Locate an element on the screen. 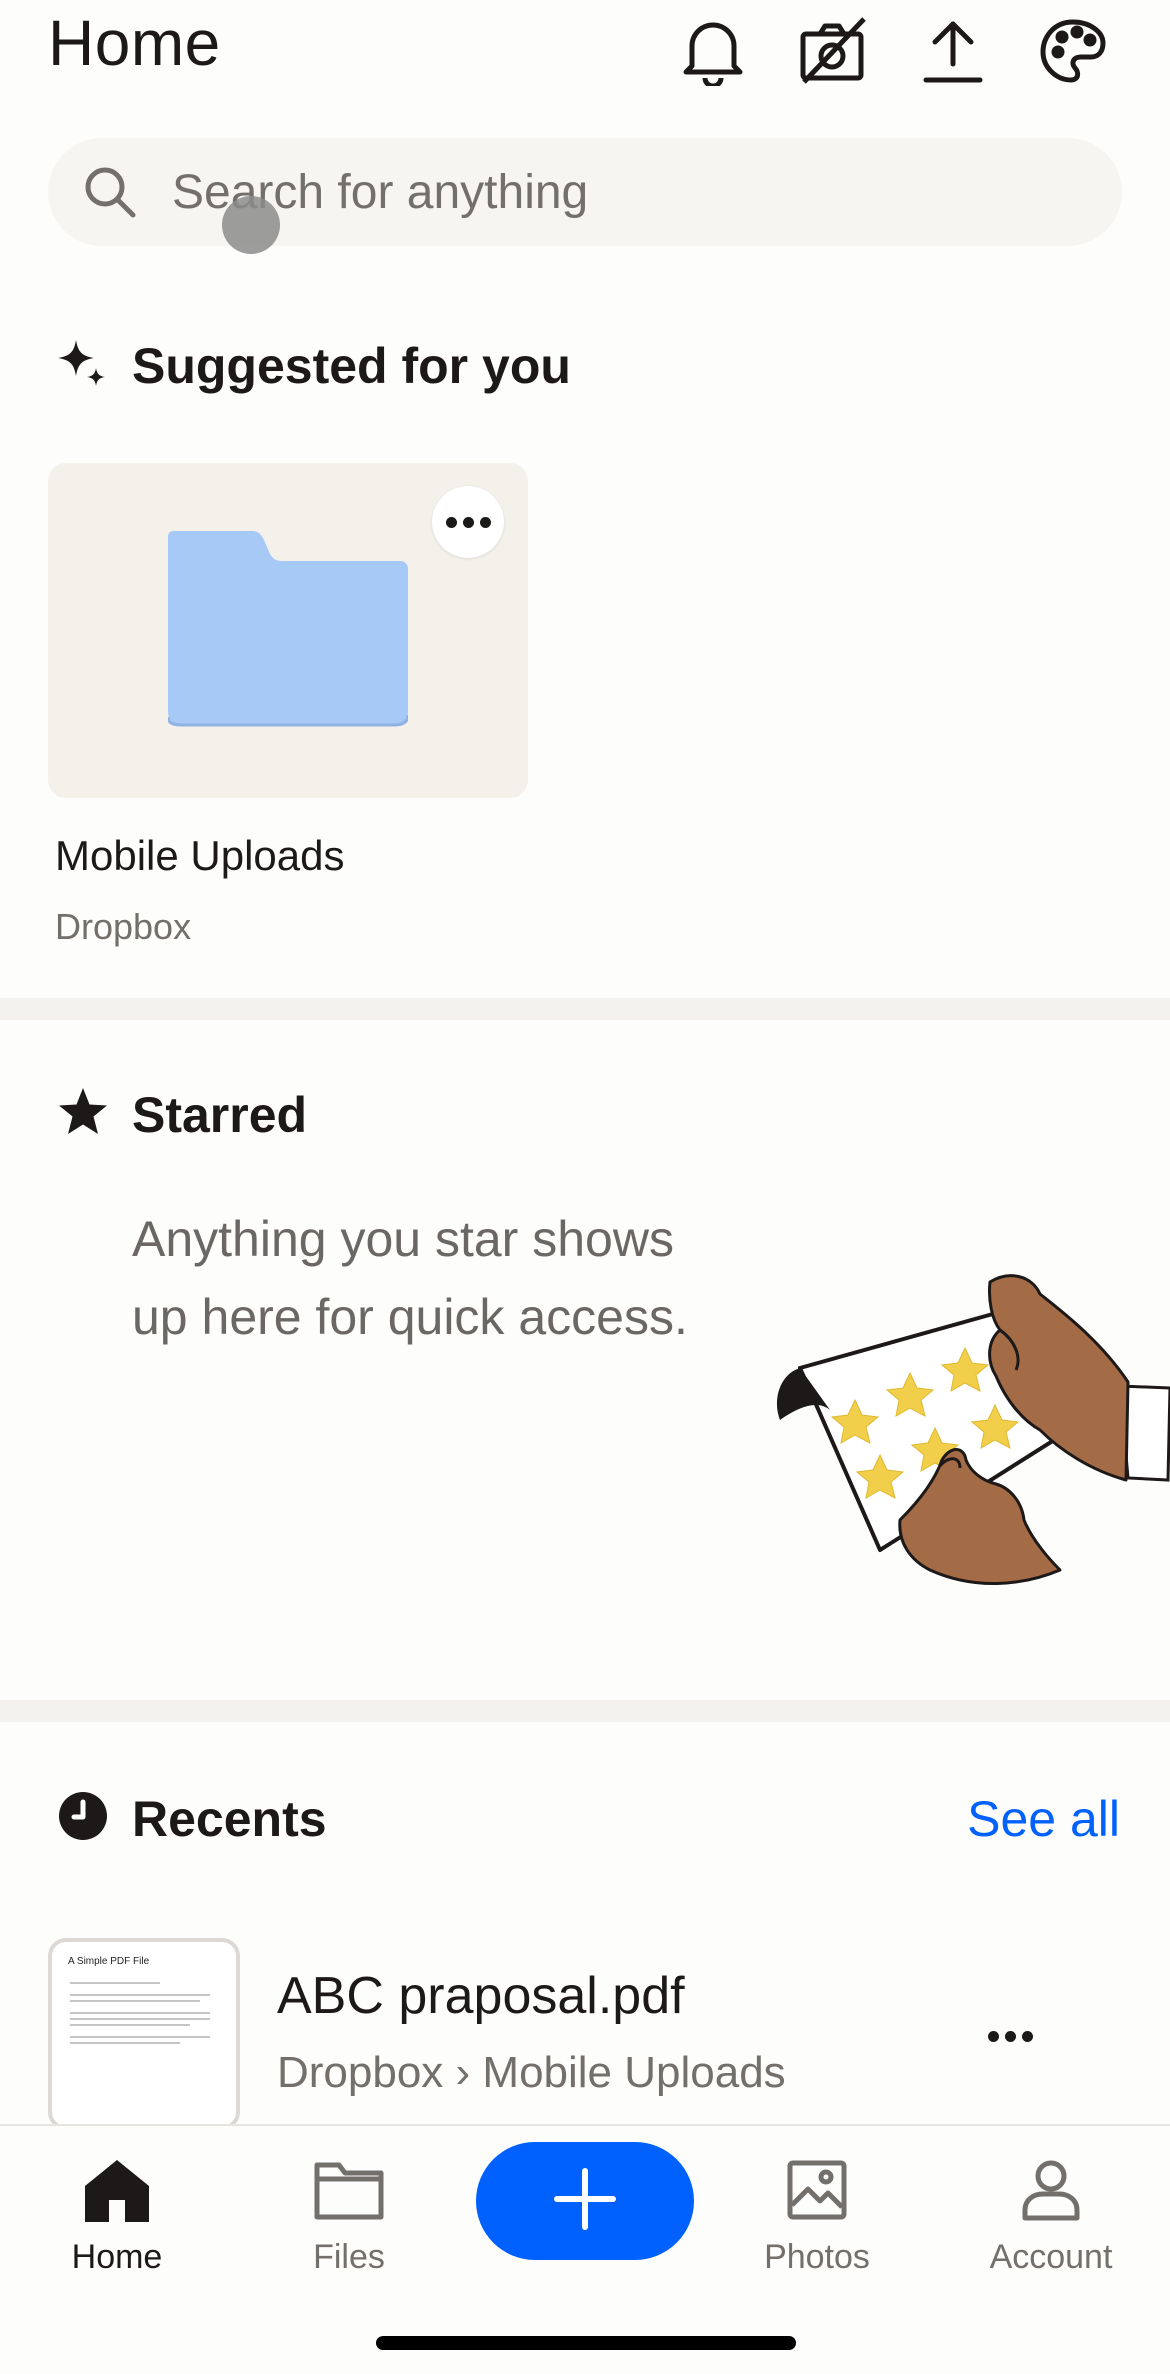  folder-name: Mobile Uploads is located at coordinates (200, 856).